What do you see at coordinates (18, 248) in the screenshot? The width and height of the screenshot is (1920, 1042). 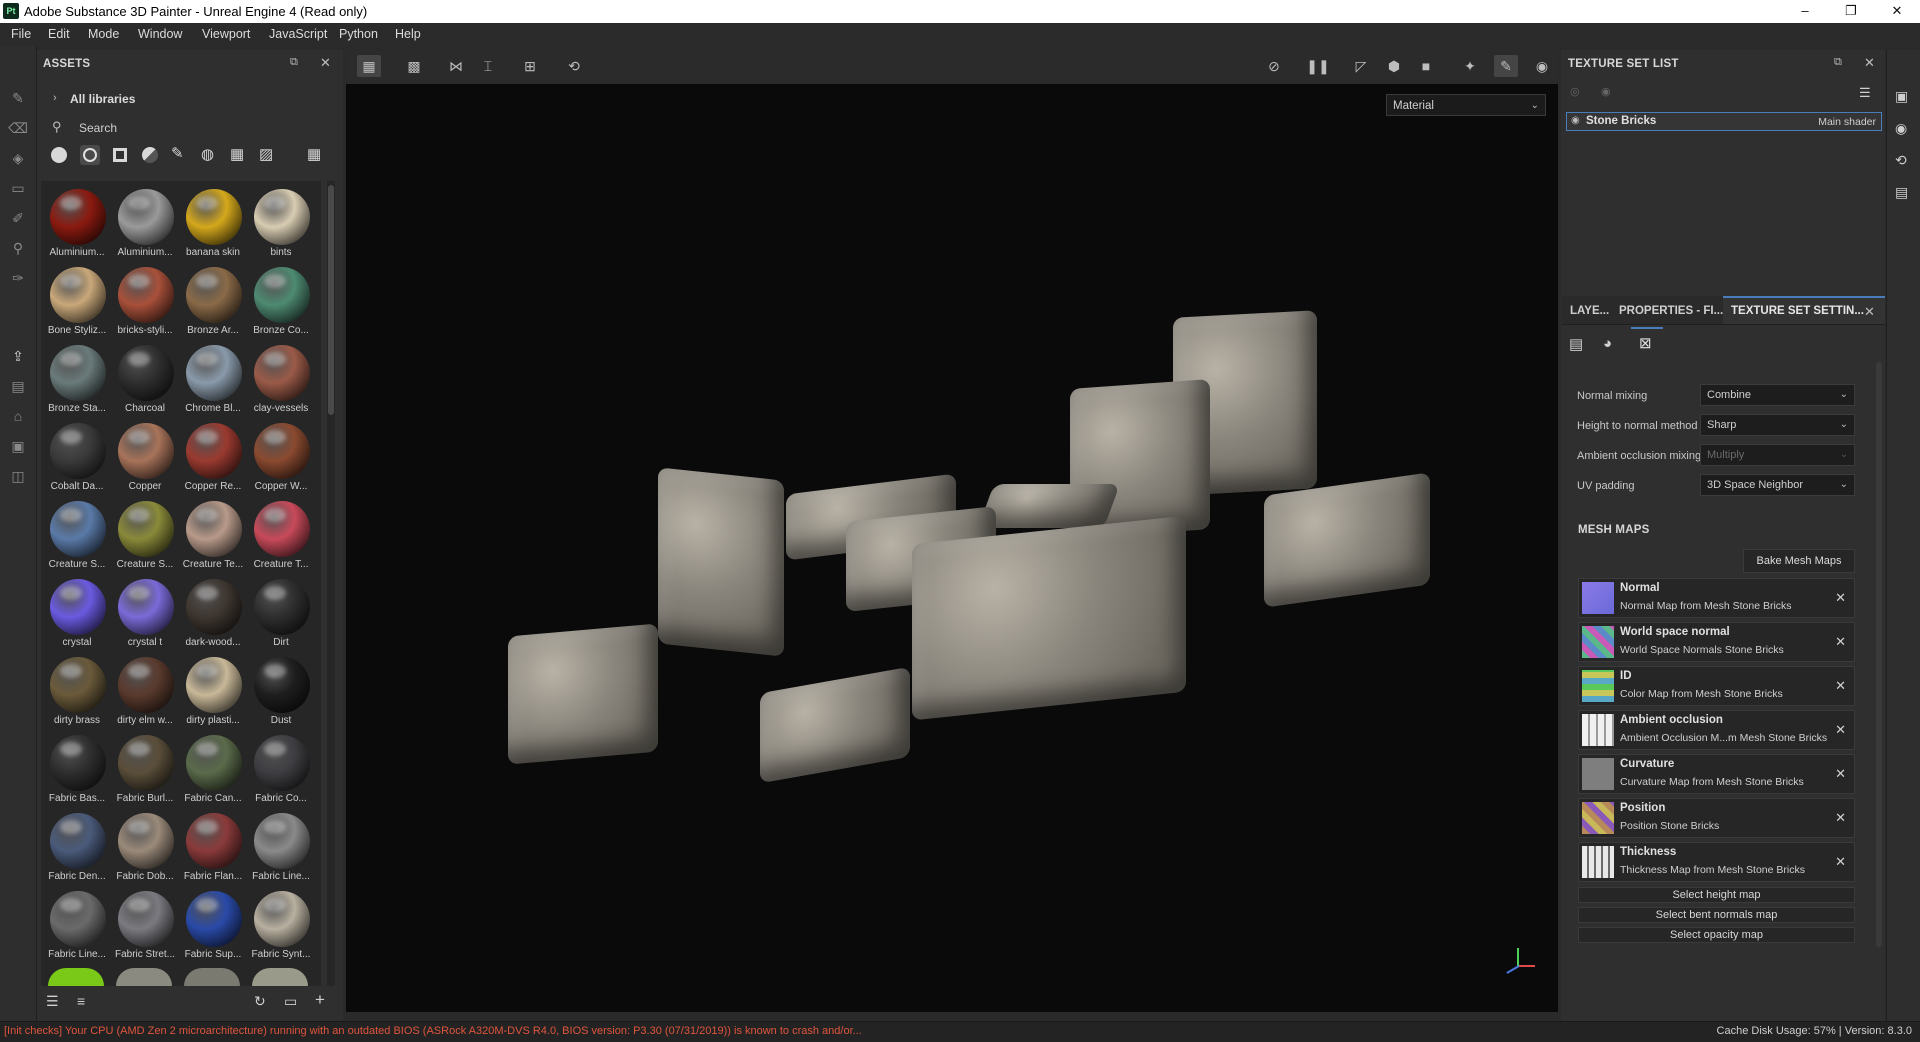 I see `clone-tool-icon: ⚲` at bounding box center [18, 248].